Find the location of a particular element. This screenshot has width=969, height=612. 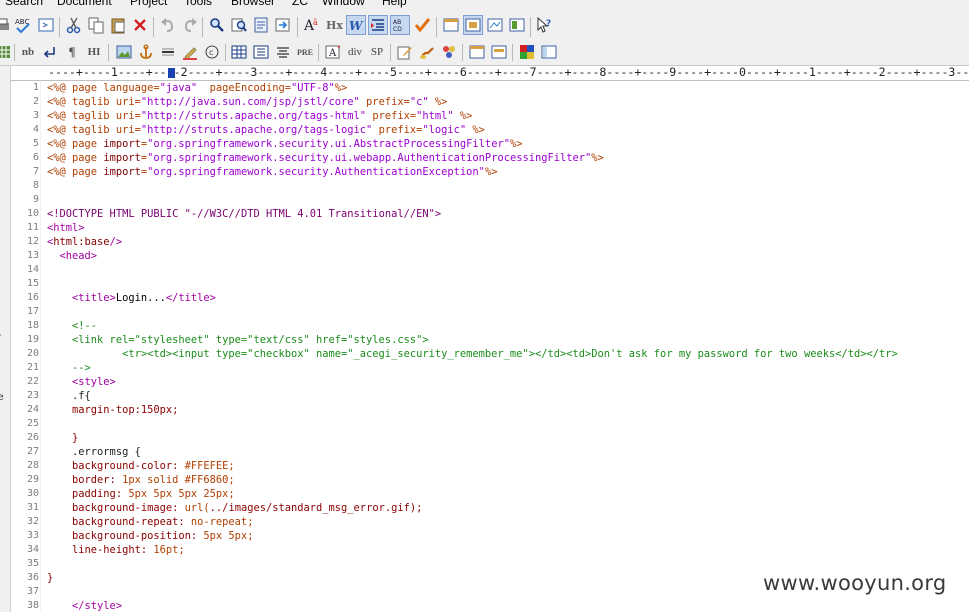

line-number: 13 is located at coordinates (32, 255).